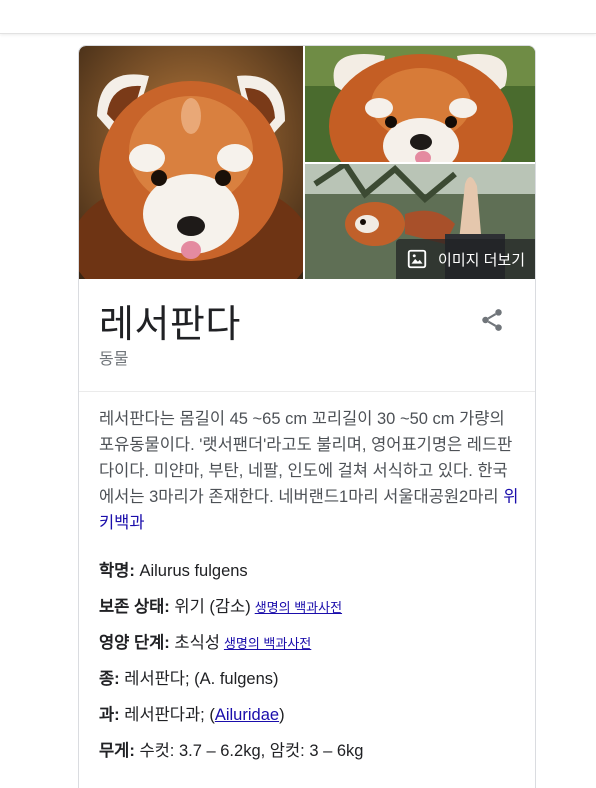  What do you see at coordinates (117, 571) in the screenshot?
I see `fact-label: 학명:` at bounding box center [117, 571].